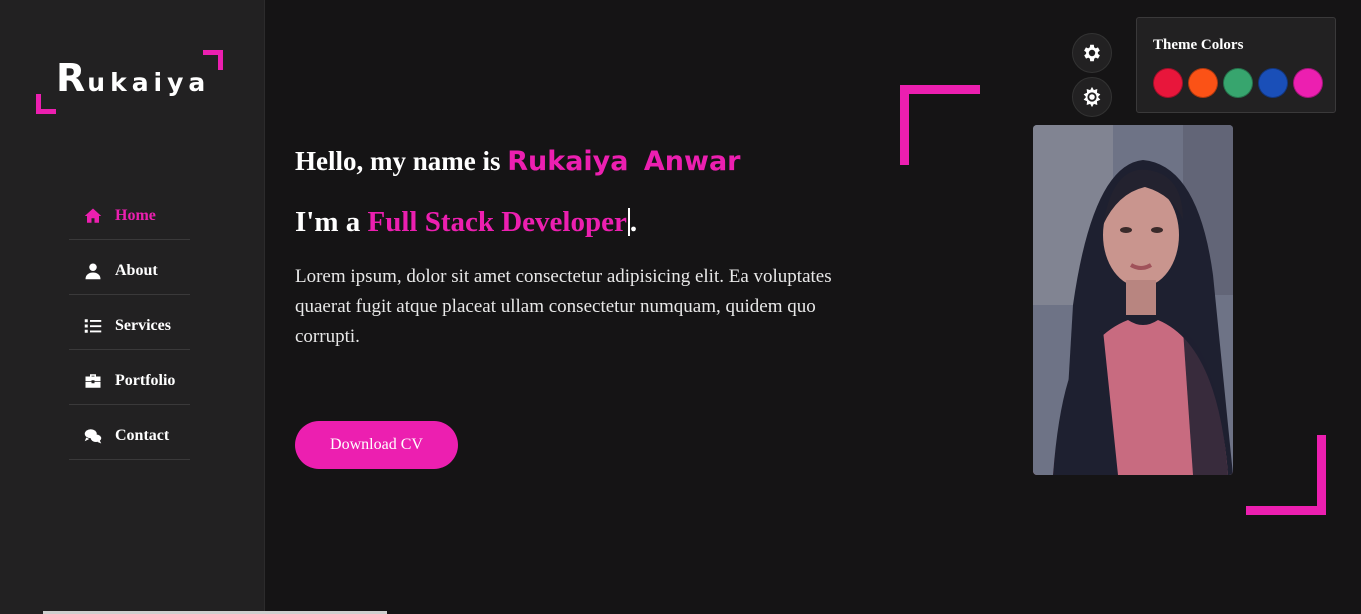 This screenshot has height=614, width=1361. I want to click on hero-role: I'm a Full Stack Developer., so click(466, 222).